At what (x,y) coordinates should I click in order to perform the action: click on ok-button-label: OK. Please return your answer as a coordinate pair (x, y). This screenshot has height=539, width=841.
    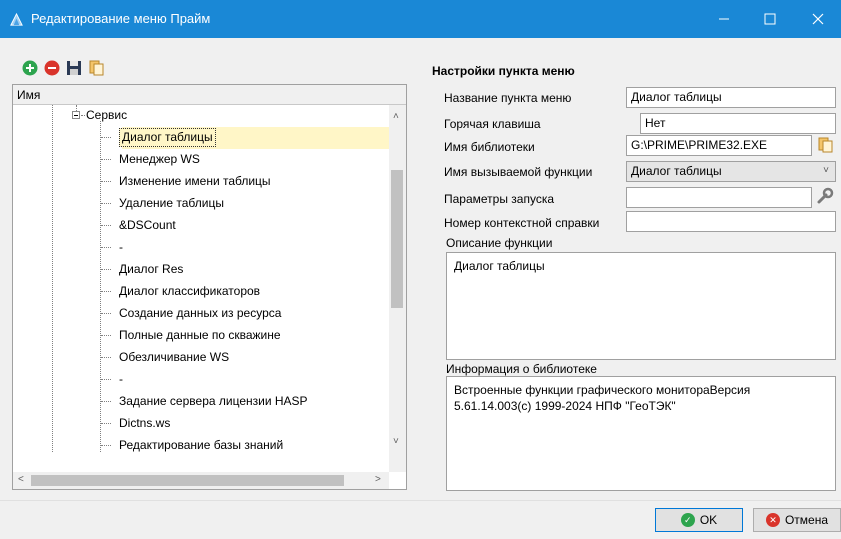
    Looking at the image, I should click on (708, 520).